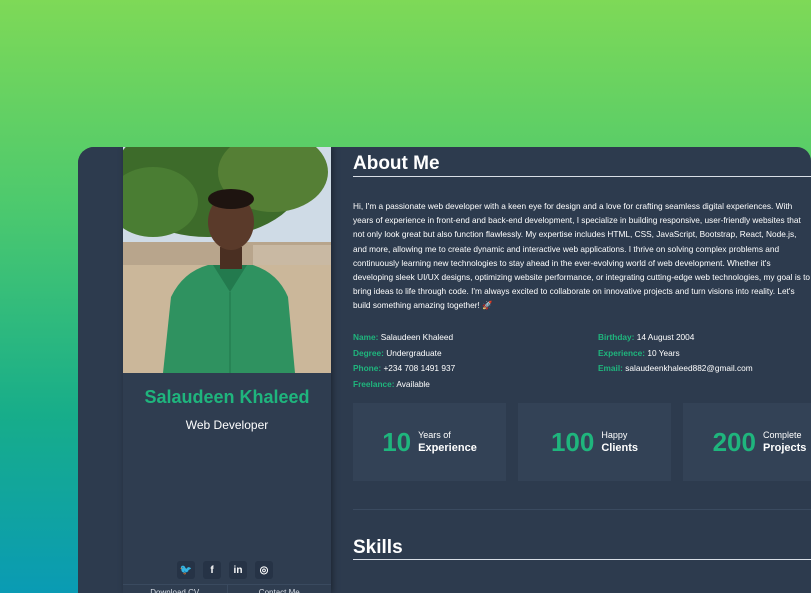 The width and height of the screenshot is (811, 593). I want to click on info-row-freelance: Freelance: Available, so click(391, 384).